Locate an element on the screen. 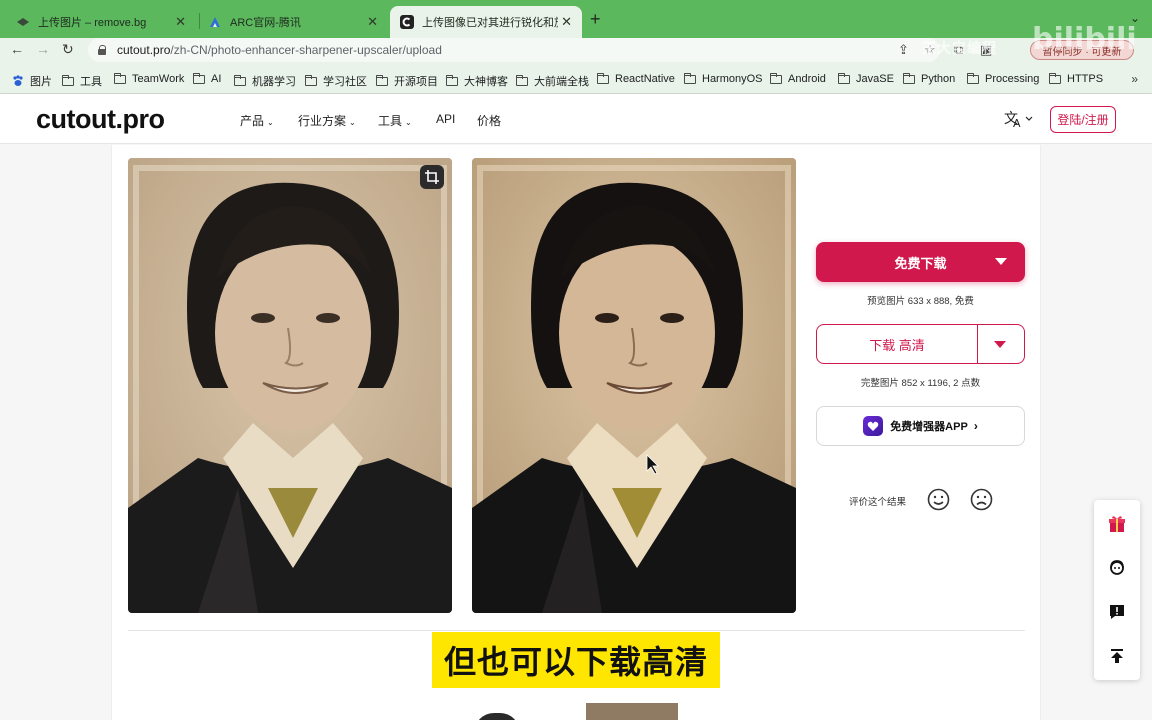 The image size is (1152, 720). button-divider is located at coordinates (977, 344).